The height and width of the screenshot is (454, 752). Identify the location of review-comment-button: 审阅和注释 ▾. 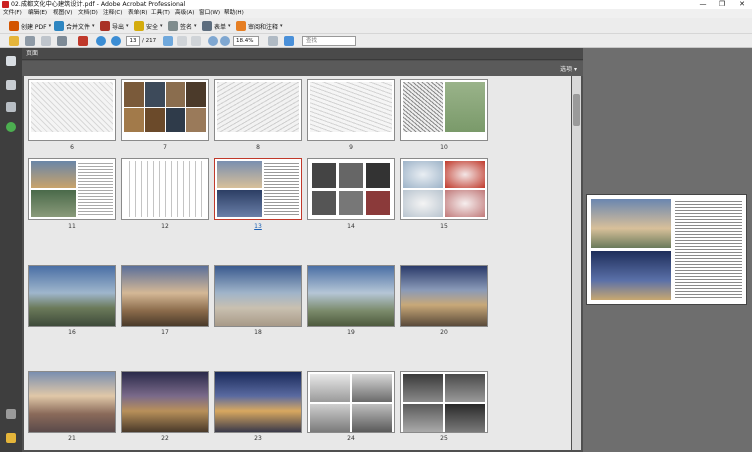
(259, 26).